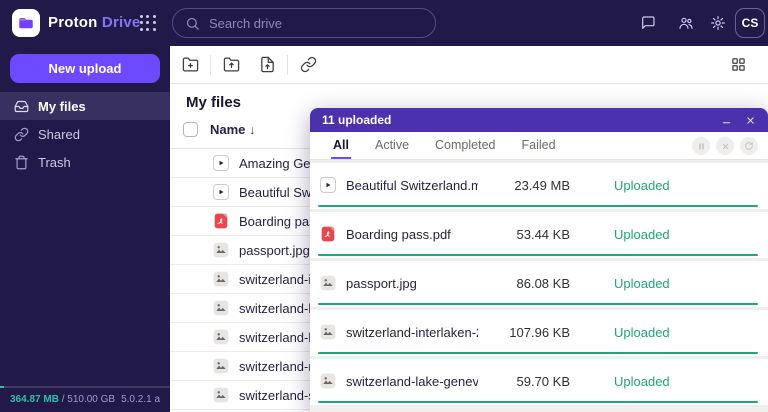 This screenshot has width=768, height=412. I want to click on upload-panel-title: 11 uploaded, so click(357, 120).